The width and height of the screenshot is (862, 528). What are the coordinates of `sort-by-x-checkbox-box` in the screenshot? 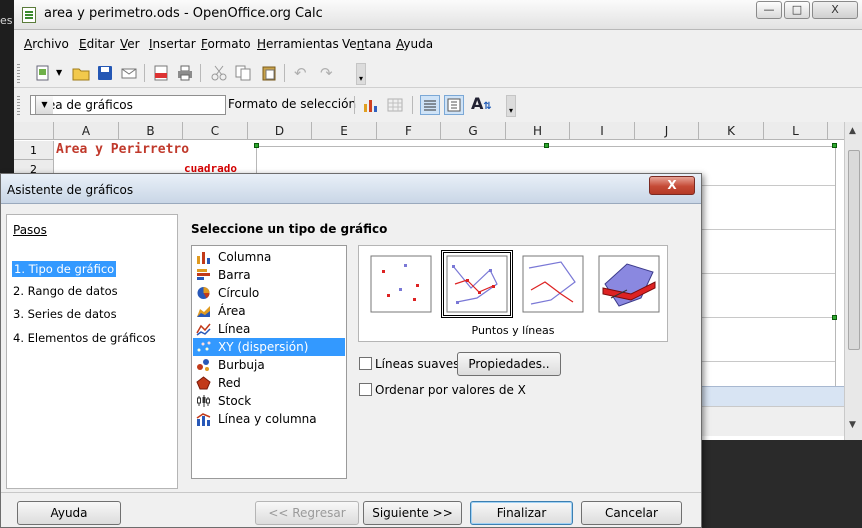 It's located at (365, 389).